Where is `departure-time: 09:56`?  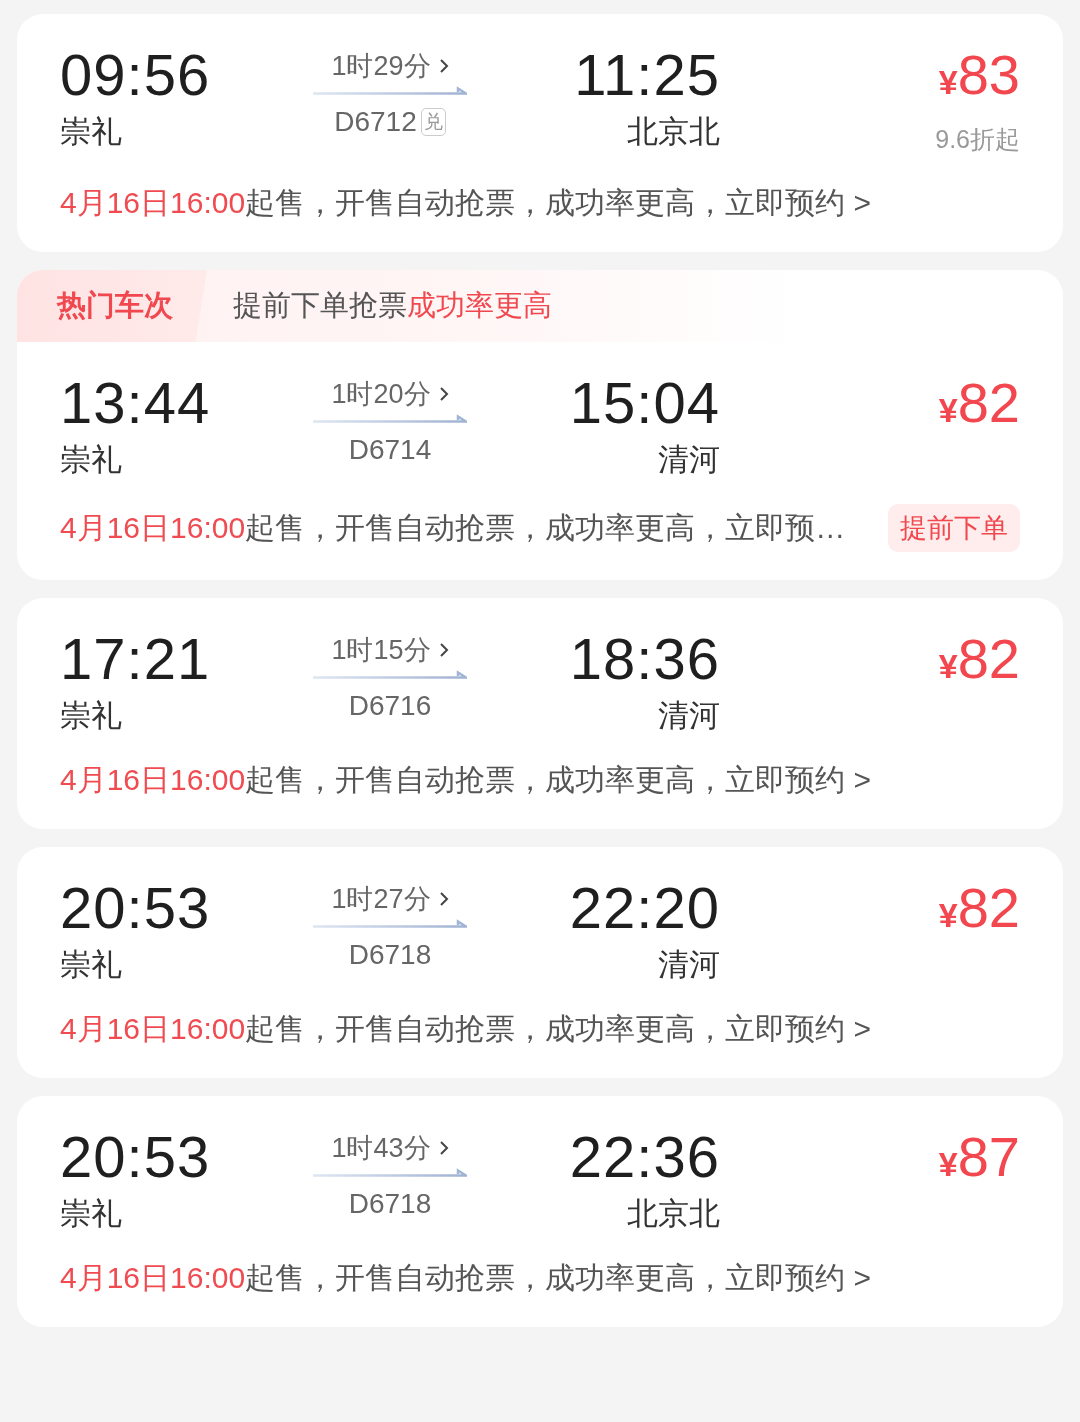
departure-time: 09:56 is located at coordinates (135, 75).